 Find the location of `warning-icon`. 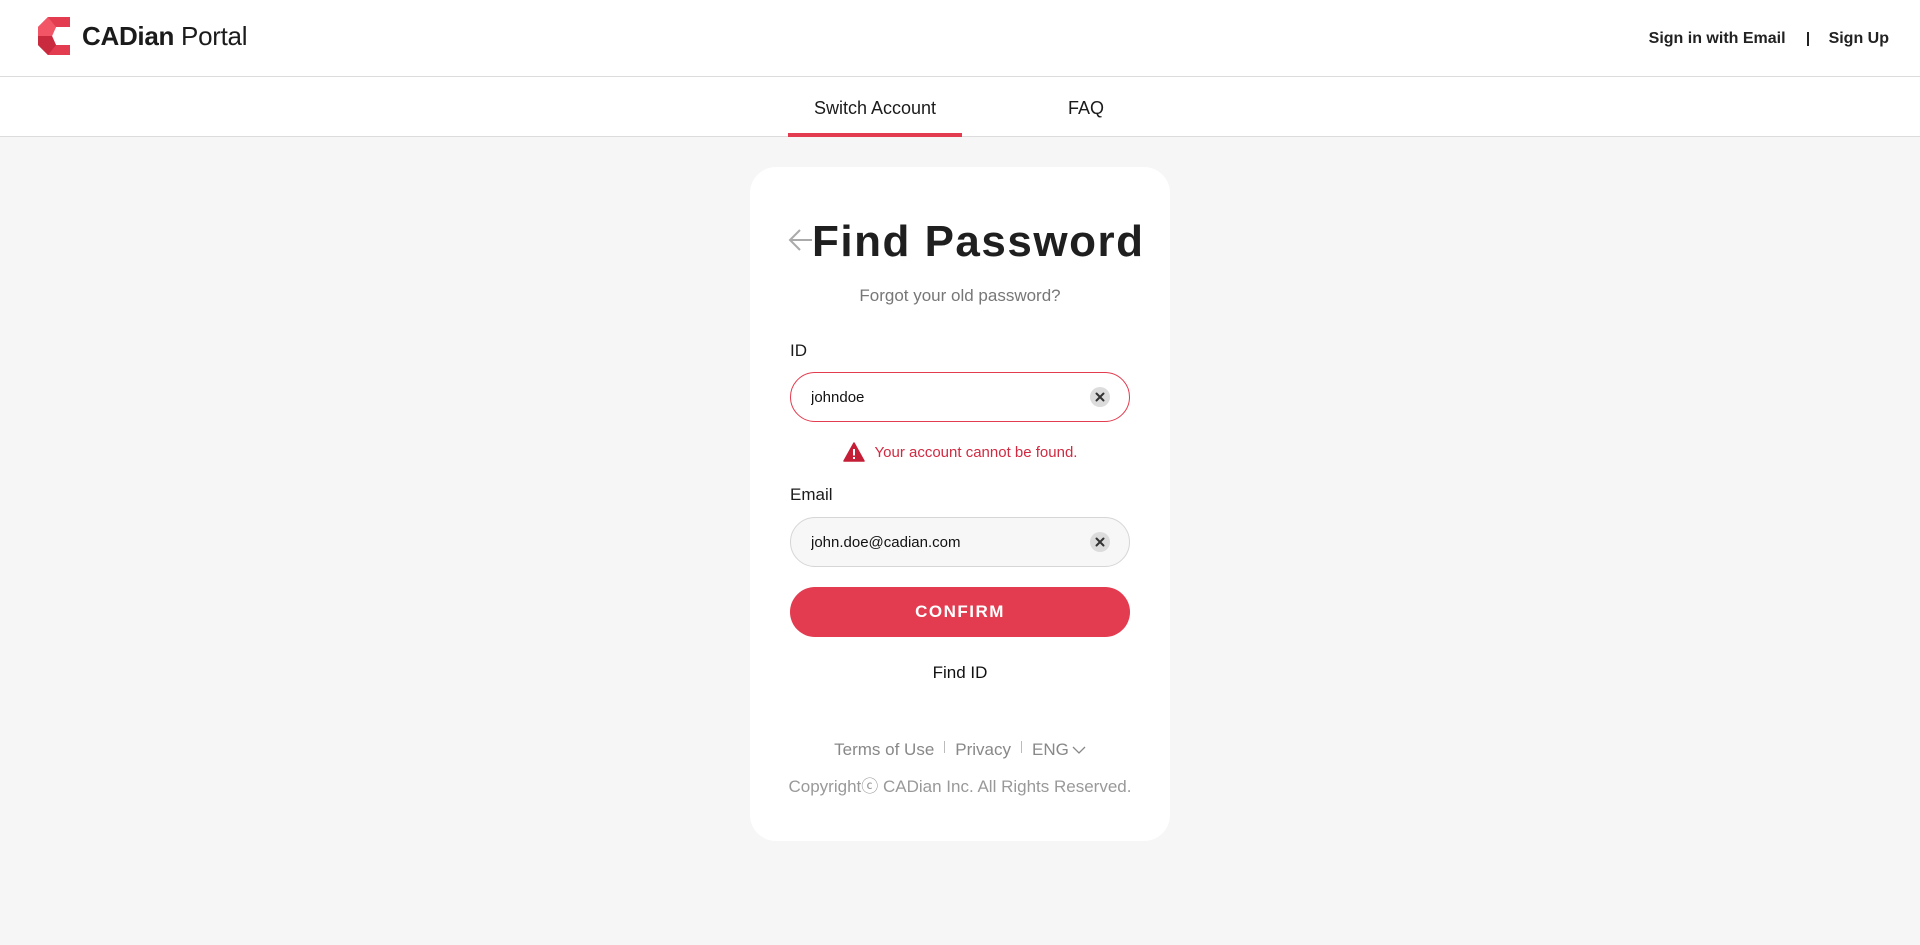

warning-icon is located at coordinates (853, 452).